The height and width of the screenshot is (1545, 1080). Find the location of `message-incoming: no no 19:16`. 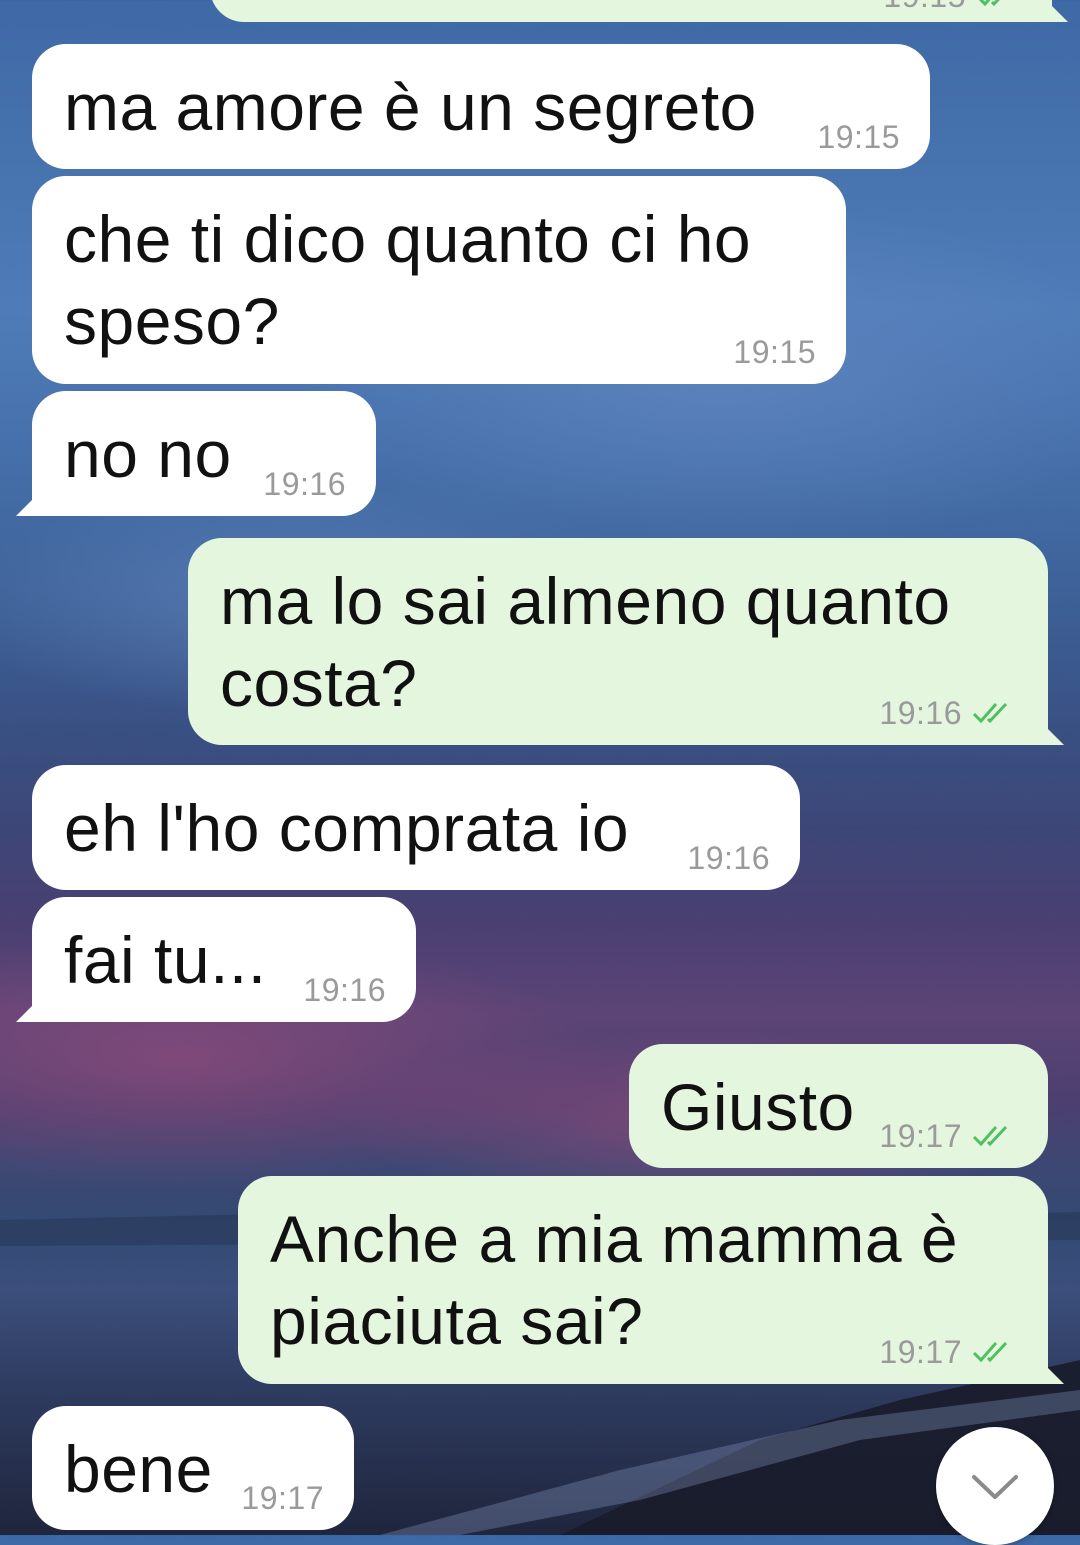

message-incoming: no no 19:16 is located at coordinates (196, 453).